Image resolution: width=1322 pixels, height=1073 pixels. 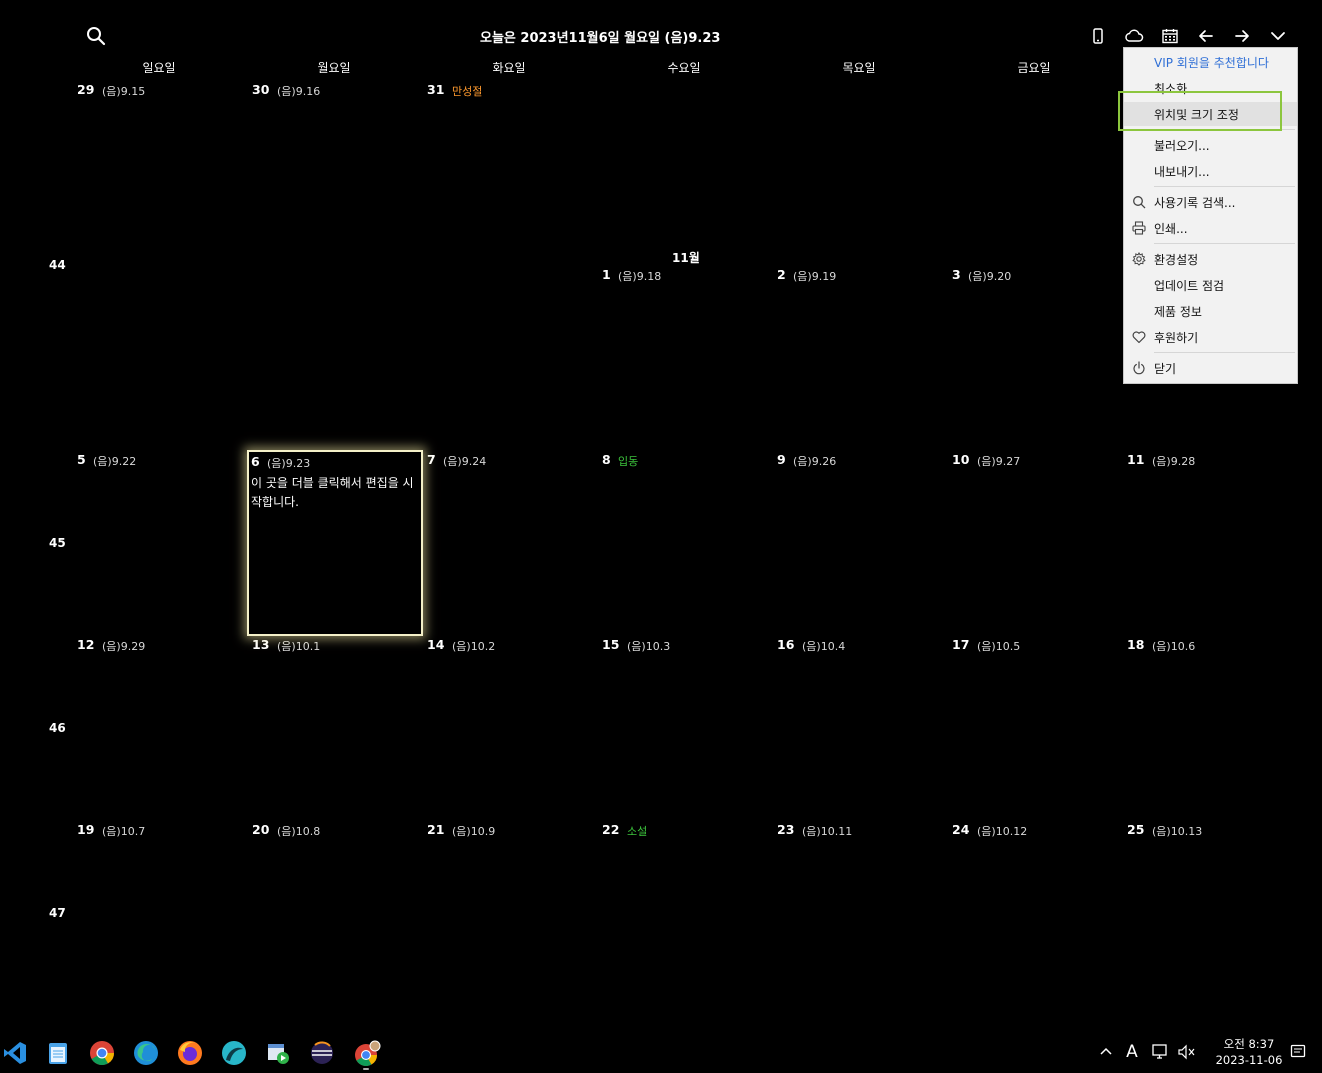 What do you see at coordinates (335, 493) in the screenshot?
I see `memo-text: 이 곳을 더블 클릭해서 편집을 시작합니다.` at bounding box center [335, 493].